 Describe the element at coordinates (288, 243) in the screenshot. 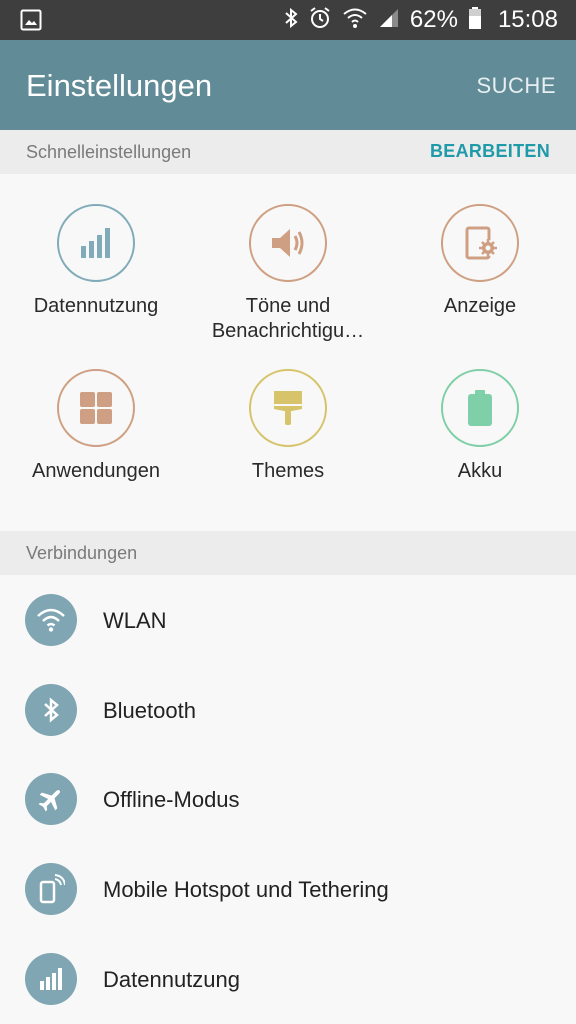

I see `volume-icon` at that location.